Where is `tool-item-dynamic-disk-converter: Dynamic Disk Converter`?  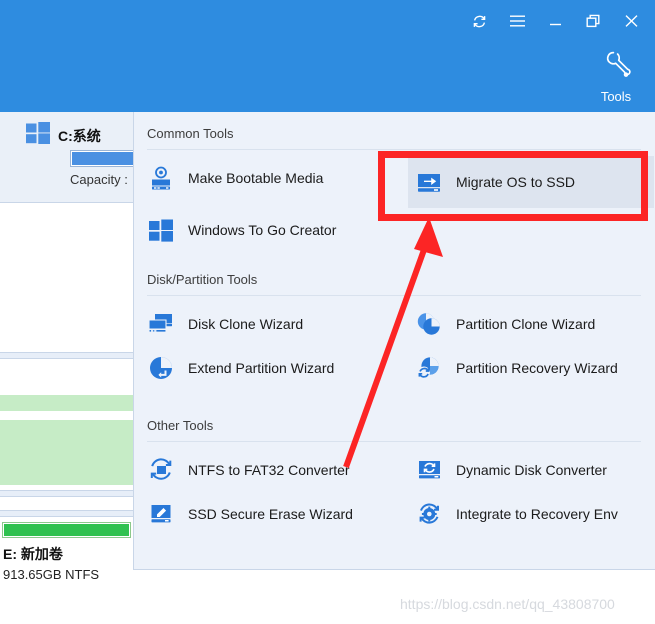 tool-item-dynamic-disk-converter: Dynamic Disk Converter is located at coordinates (528, 470).